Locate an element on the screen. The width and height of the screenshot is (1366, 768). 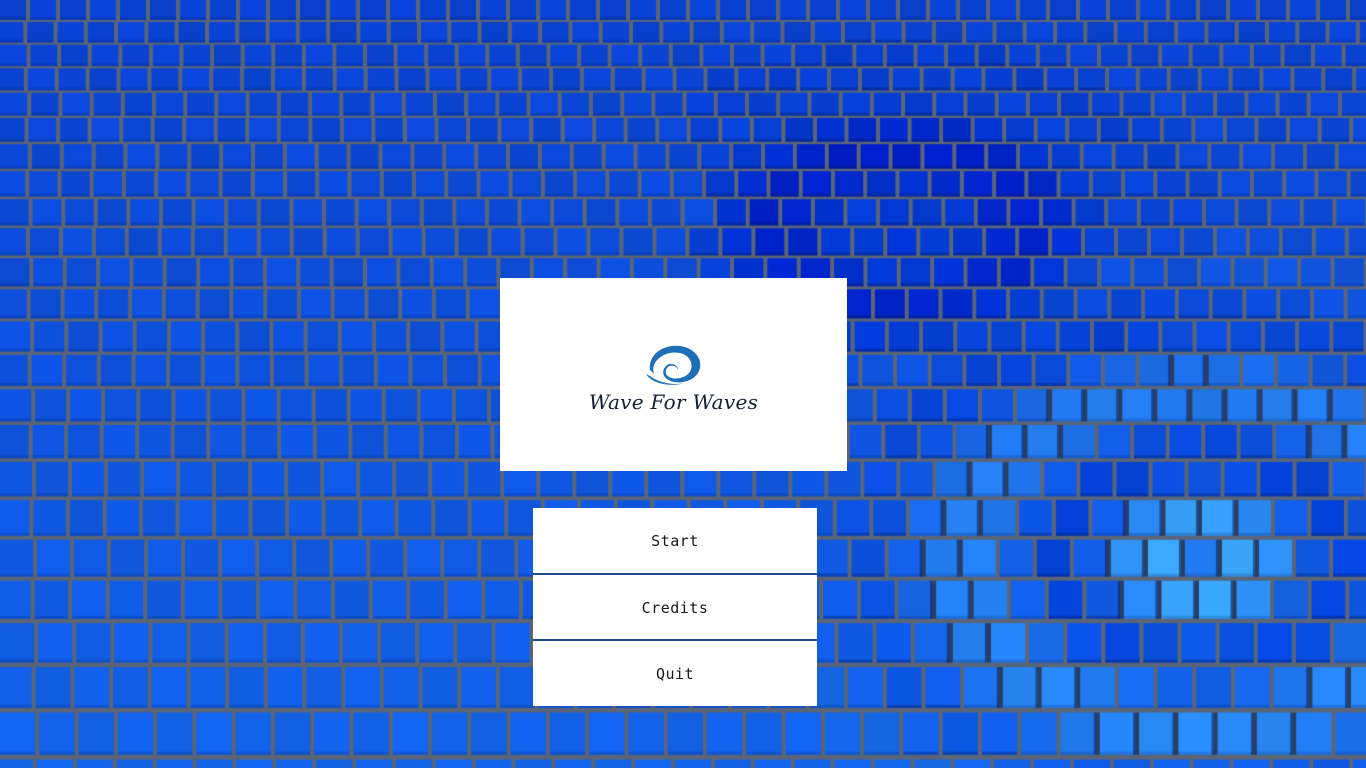
main-menu: Start Credits Quit is located at coordinates (675, 607).